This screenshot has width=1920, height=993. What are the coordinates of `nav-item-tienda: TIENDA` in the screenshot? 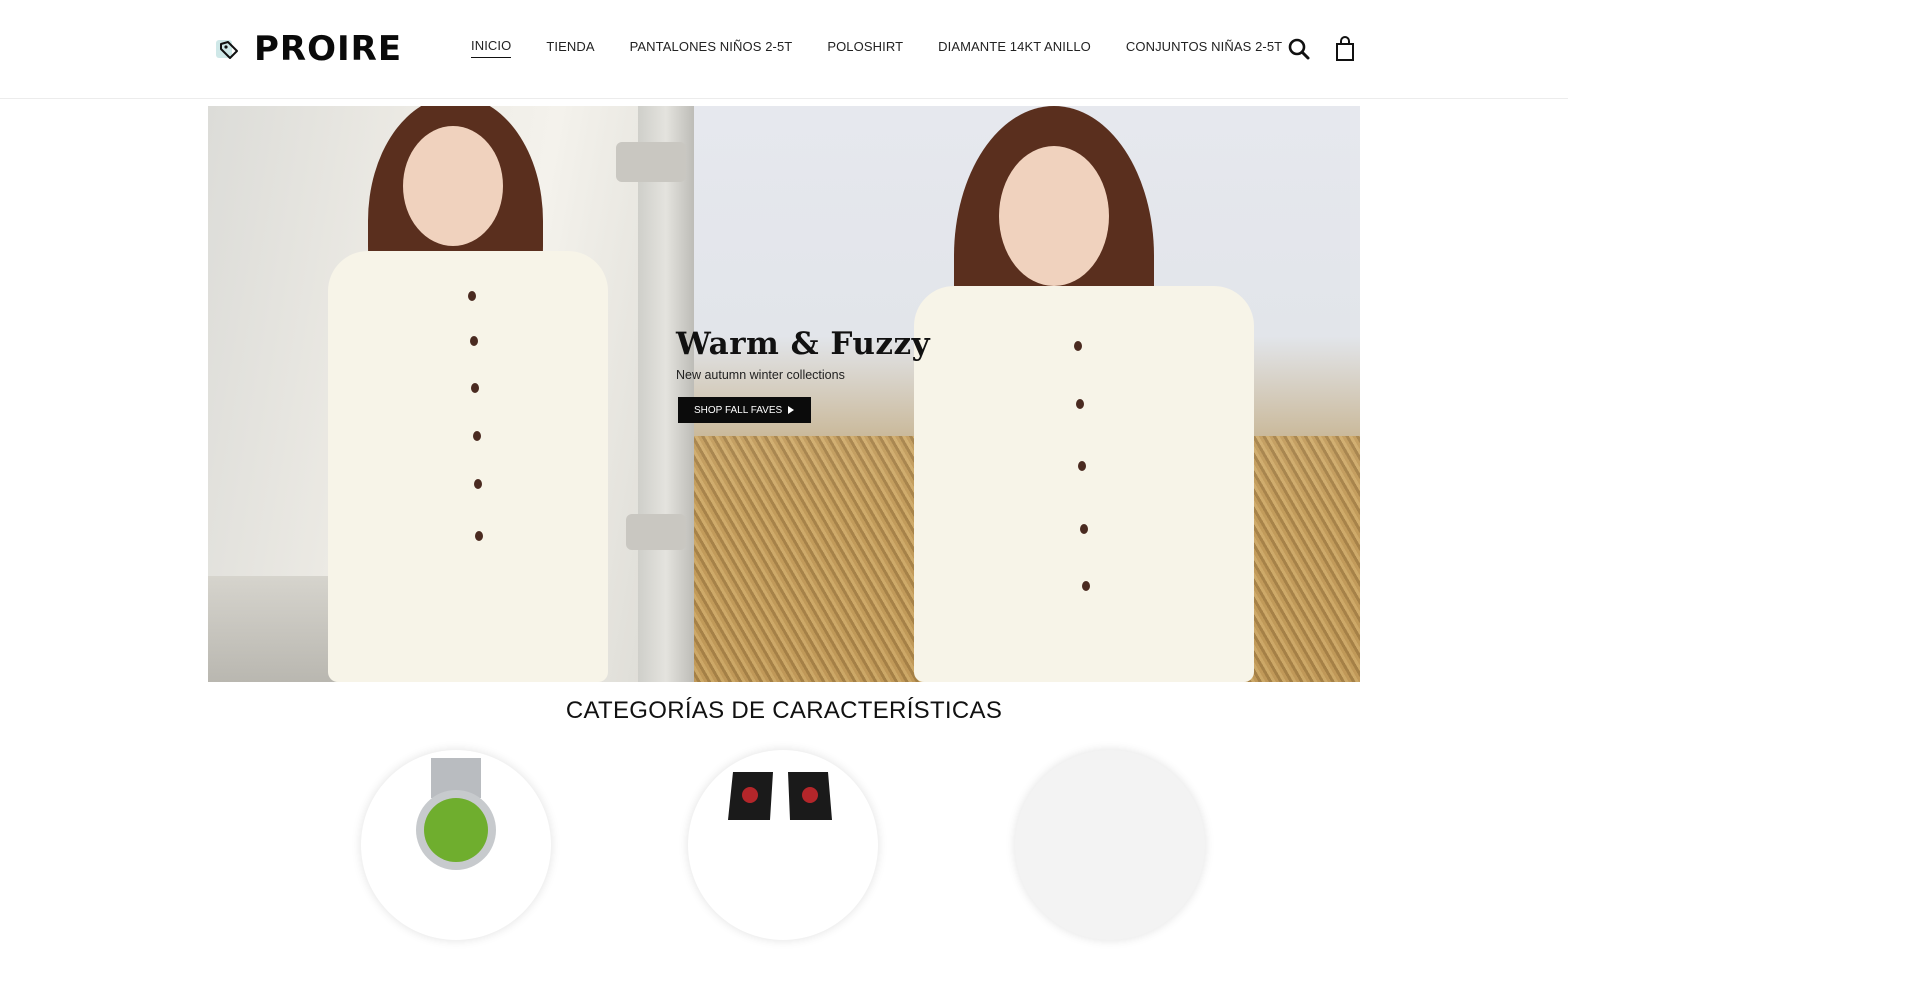 It's located at (570, 48).